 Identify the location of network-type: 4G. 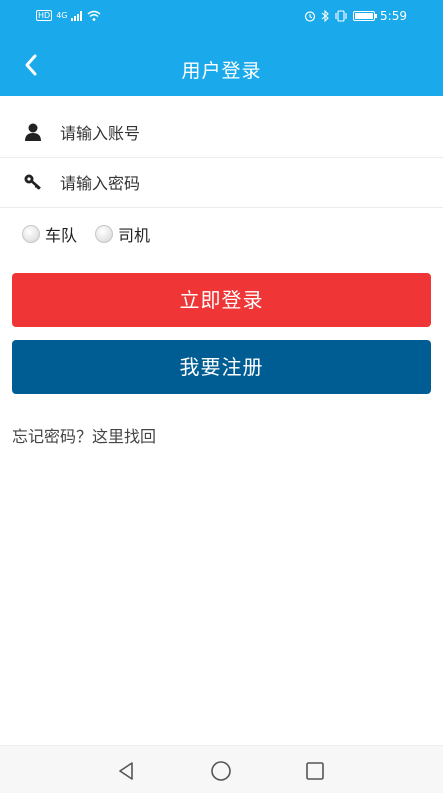
(62, 15).